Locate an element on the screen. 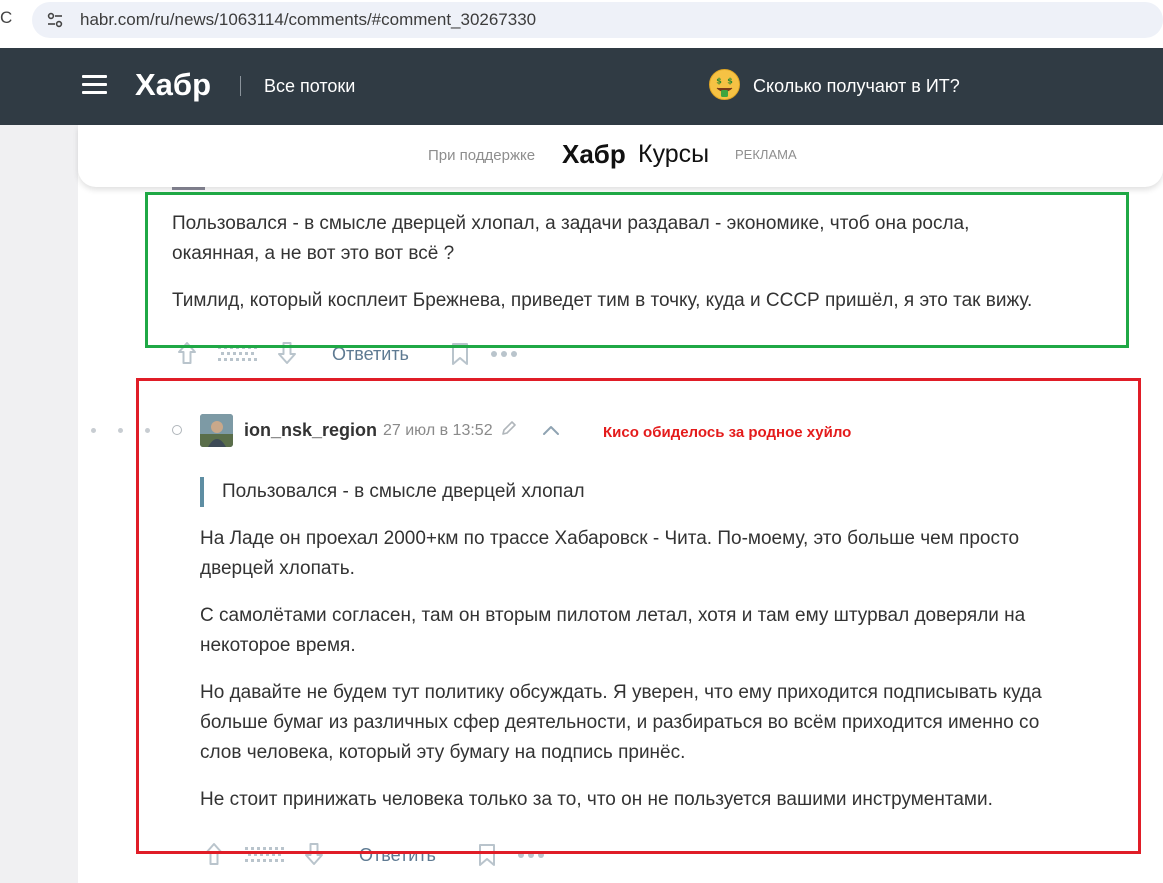  salary-link: Сколько получают в ИТ? is located at coordinates (856, 86).